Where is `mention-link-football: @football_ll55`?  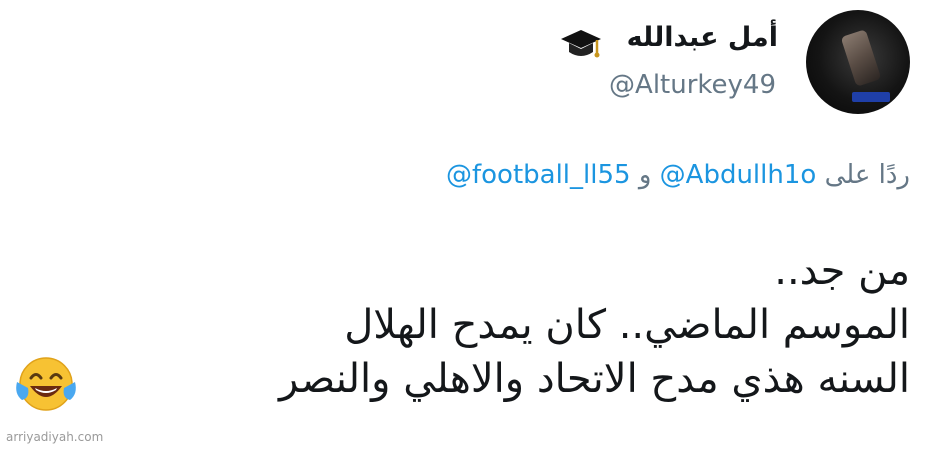
mention-link-football: @football_ll55 is located at coordinates (538, 175).